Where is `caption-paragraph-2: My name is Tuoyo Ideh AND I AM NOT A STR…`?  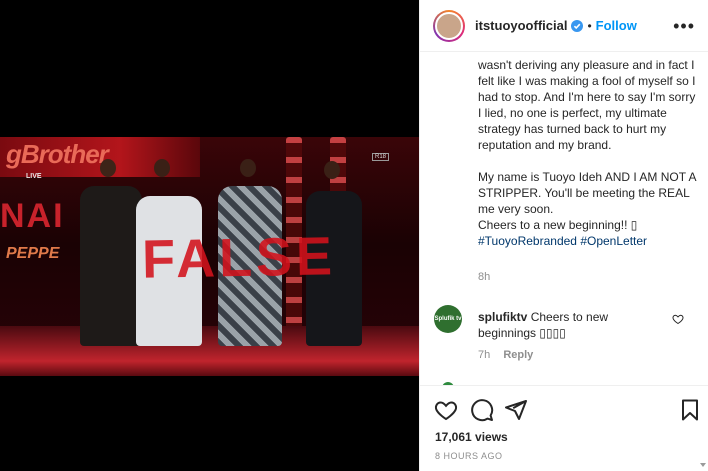
caption-paragraph-2: My name is Tuoyo Ideh AND I AM NOT A STR… is located at coordinates (589, 209).